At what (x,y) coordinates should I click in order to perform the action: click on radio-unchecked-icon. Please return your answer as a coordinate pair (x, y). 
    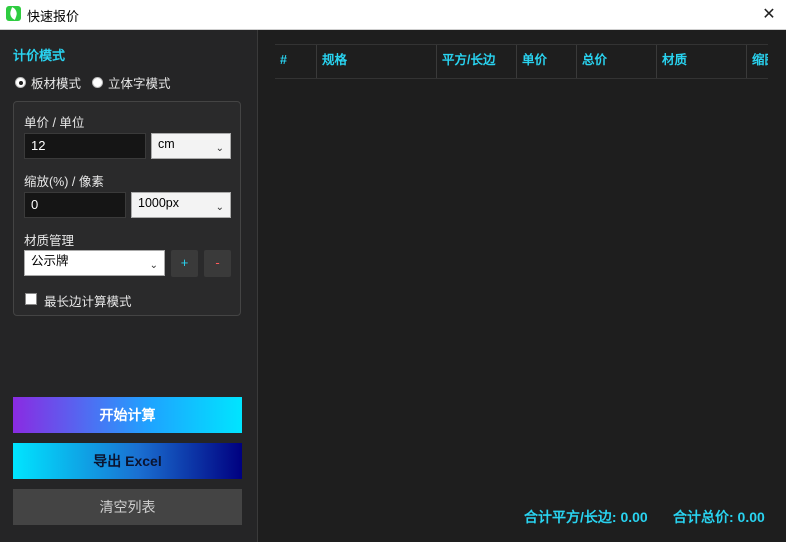
    Looking at the image, I should click on (97, 82).